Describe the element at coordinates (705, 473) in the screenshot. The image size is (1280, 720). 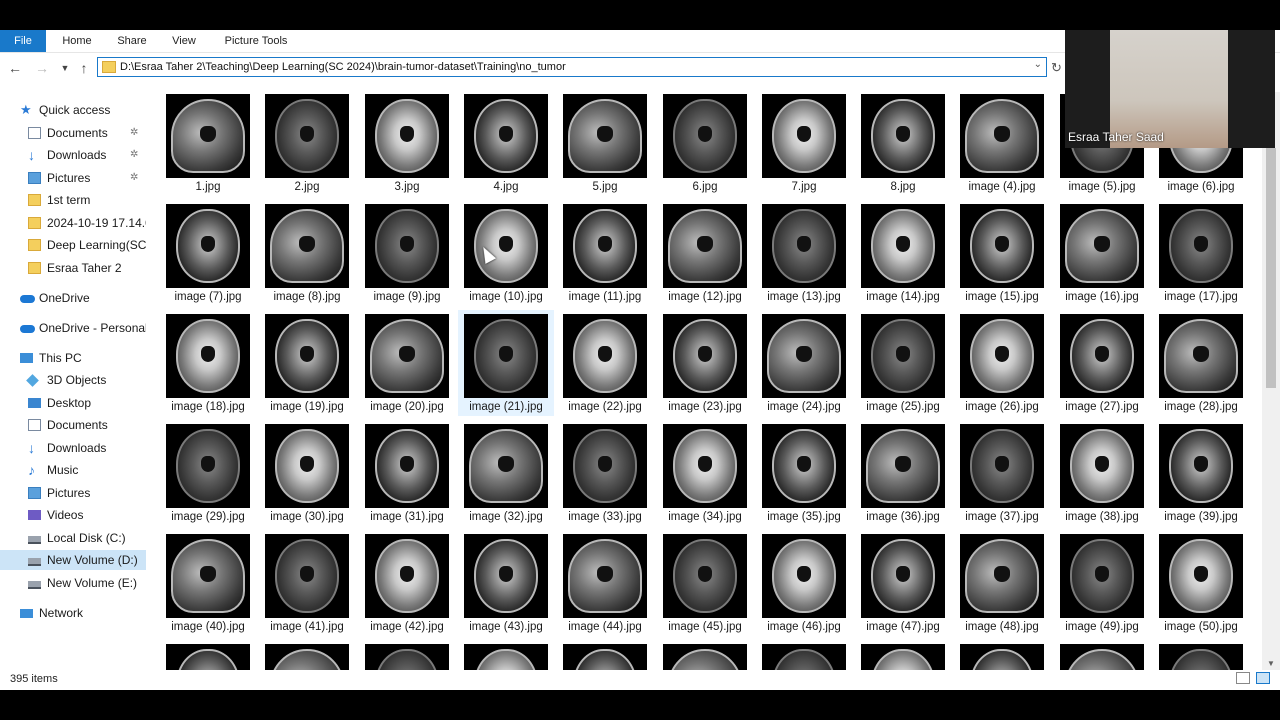
I see `file-item: image (34).jpg` at that location.